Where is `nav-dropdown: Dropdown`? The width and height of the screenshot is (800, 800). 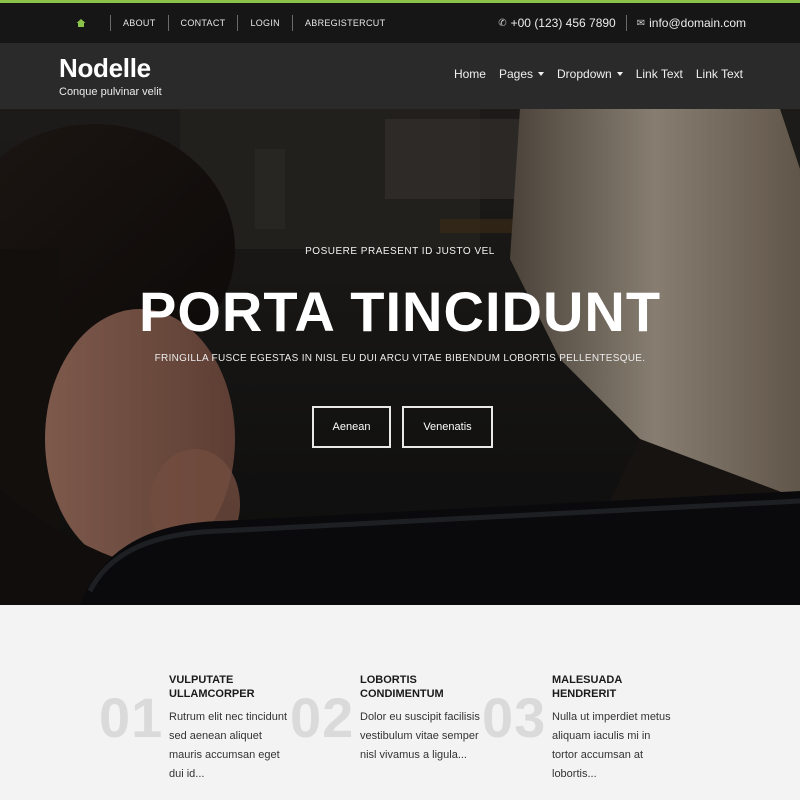
nav-dropdown: Dropdown is located at coordinates (590, 74).